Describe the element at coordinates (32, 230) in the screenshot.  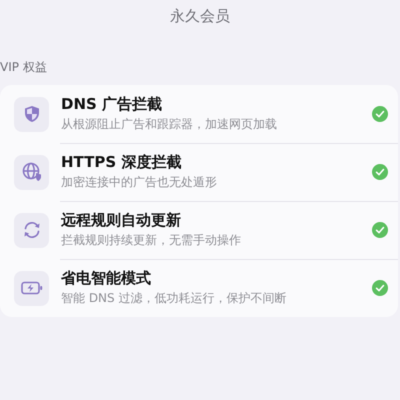
I see `sync-icon` at that location.